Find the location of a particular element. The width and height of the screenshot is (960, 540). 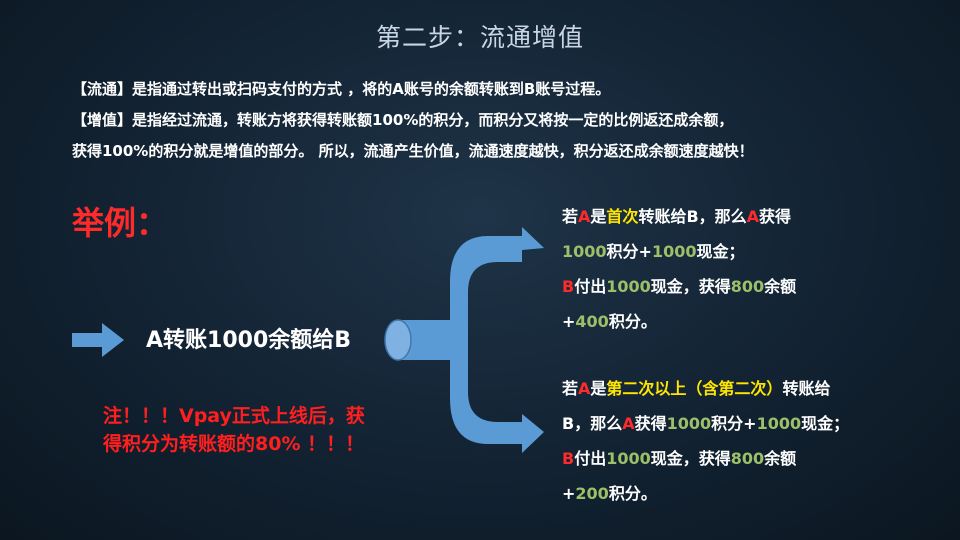

case2-line-1: 若A是第二次以上（含第二次）转账给 is located at coordinates (696, 388).